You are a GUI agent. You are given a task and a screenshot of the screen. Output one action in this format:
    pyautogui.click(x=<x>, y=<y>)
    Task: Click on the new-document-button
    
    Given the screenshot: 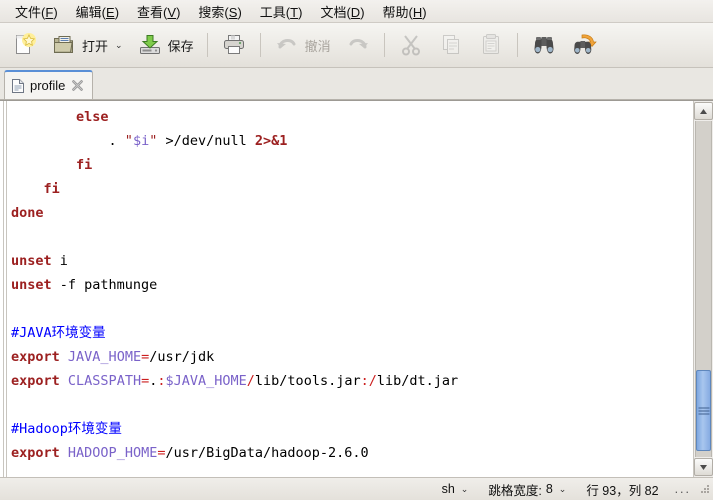 What is the action you would take?
    pyautogui.click(x=24, y=45)
    